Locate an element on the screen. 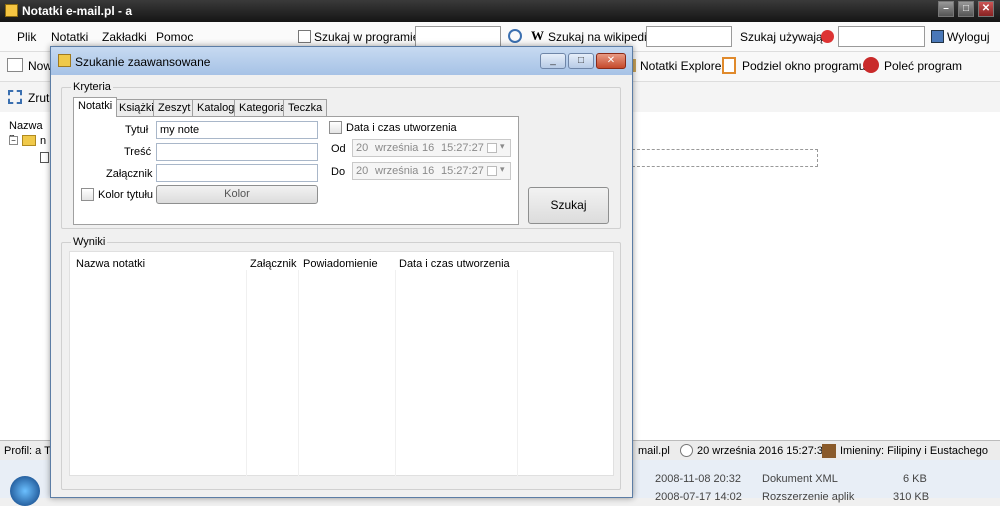  title-input: my note is located at coordinates (237, 130).